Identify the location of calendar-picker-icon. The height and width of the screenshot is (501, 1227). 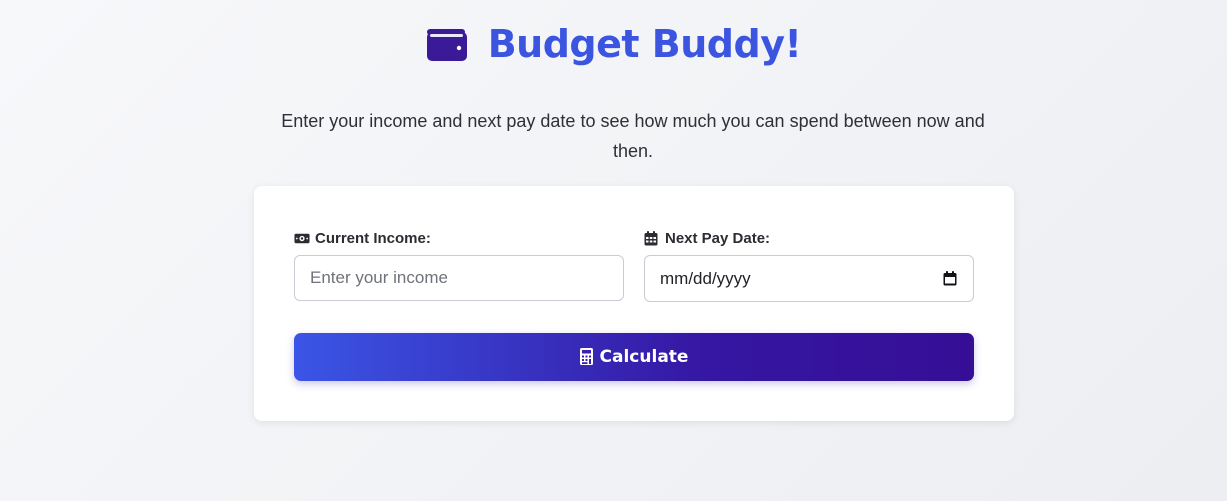
(950, 279).